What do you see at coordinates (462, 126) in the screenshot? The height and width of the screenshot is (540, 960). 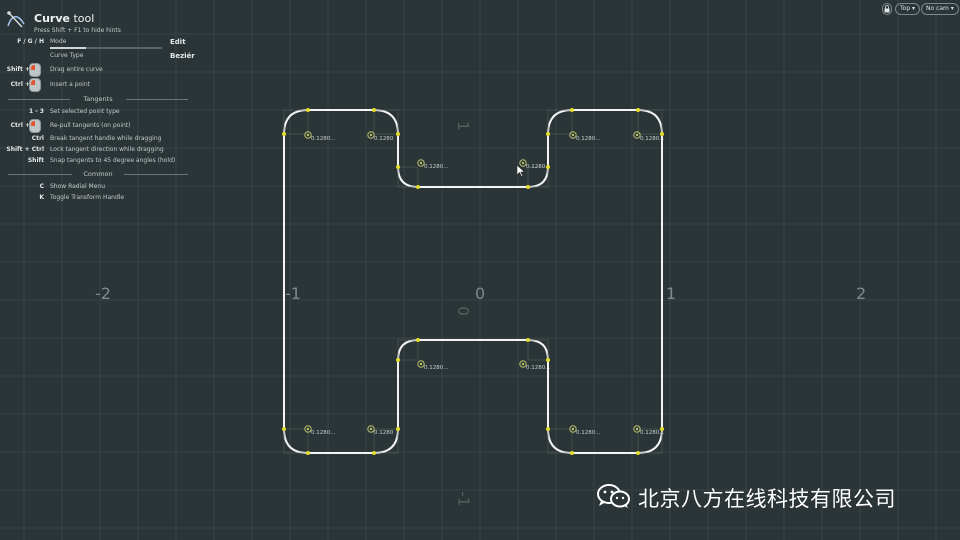 I see `axis-y-label-1: 1` at bounding box center [462, 126].